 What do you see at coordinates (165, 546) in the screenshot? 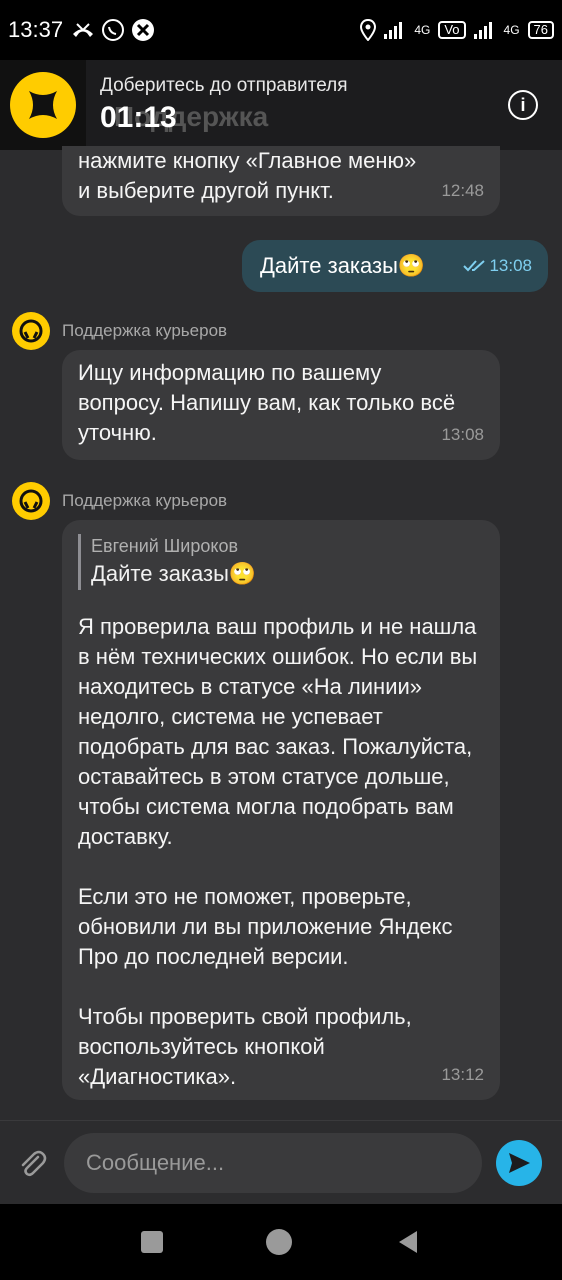
I see `quote-author: Евгений Широков` at bounding box center [165, 546].